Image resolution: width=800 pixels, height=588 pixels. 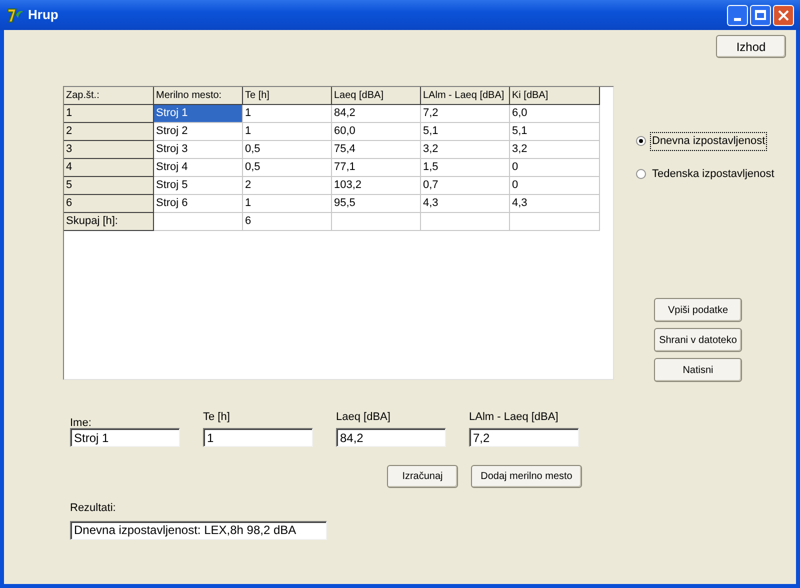 I want to click on maximize-button, so click(x=760, y=15).